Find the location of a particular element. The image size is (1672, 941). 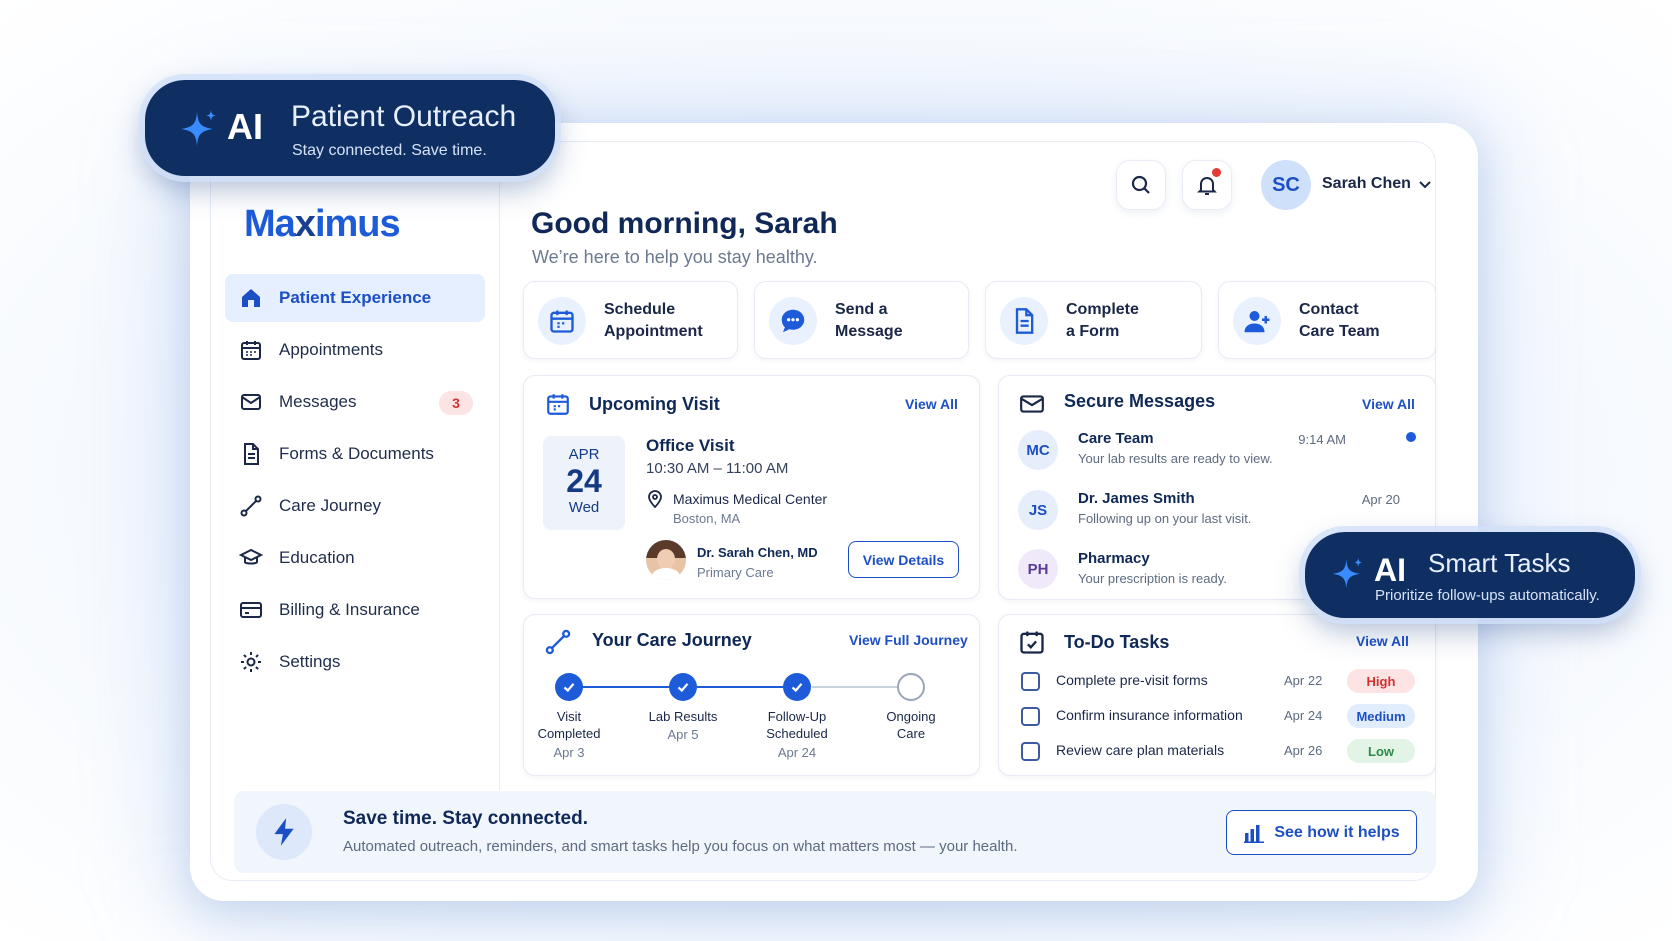

chevron-down-icon is located at coordinates (1425, 185).